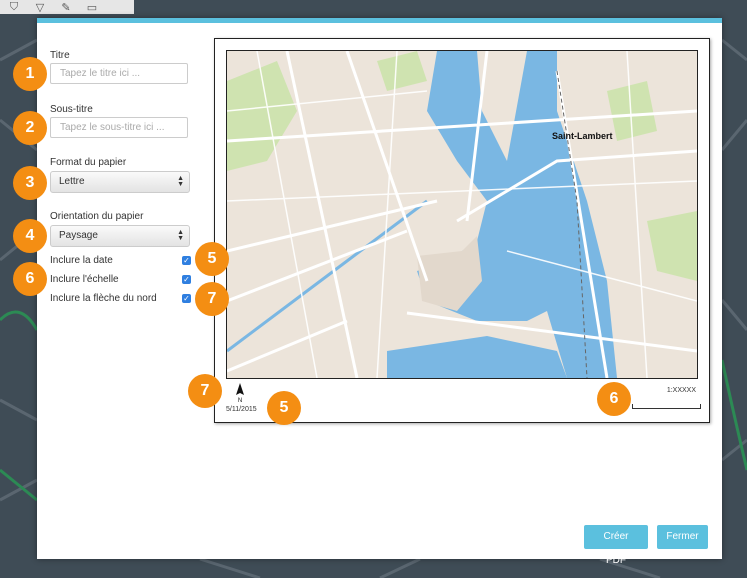 Image resolution: width=747 pixels, height=578 pixels. I want to click on title-input, so click(119, 73).